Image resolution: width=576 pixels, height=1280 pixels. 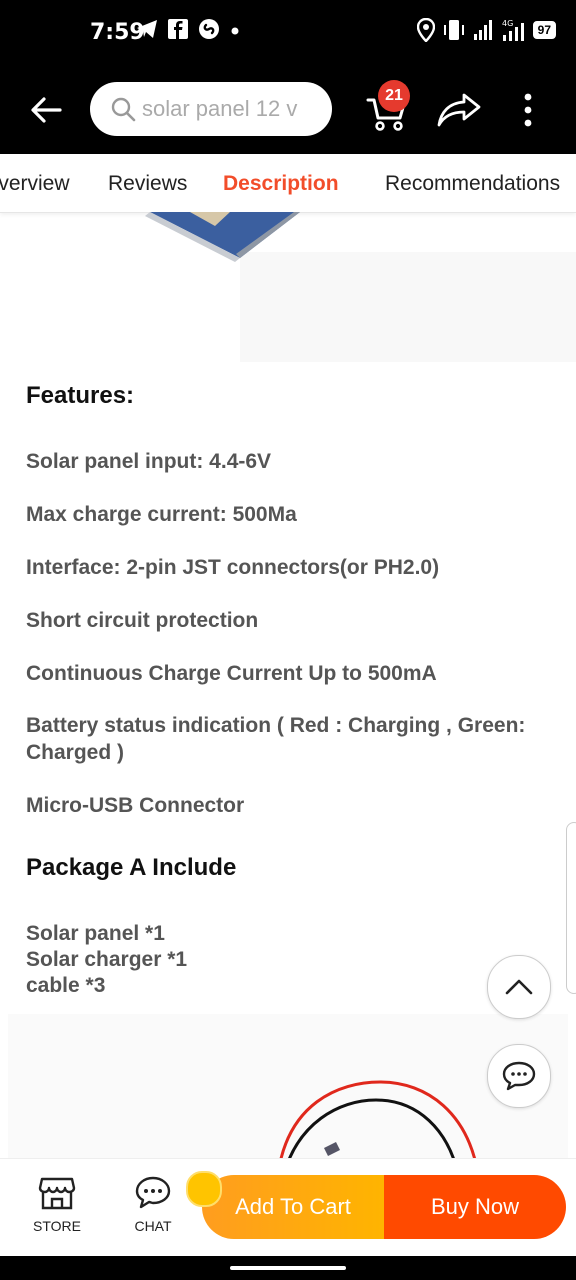 What do you see at coordinates (135, 805) in the screenshot?
I see `feature-item: Micro-USB Connector` at bounding box center [135, 805].